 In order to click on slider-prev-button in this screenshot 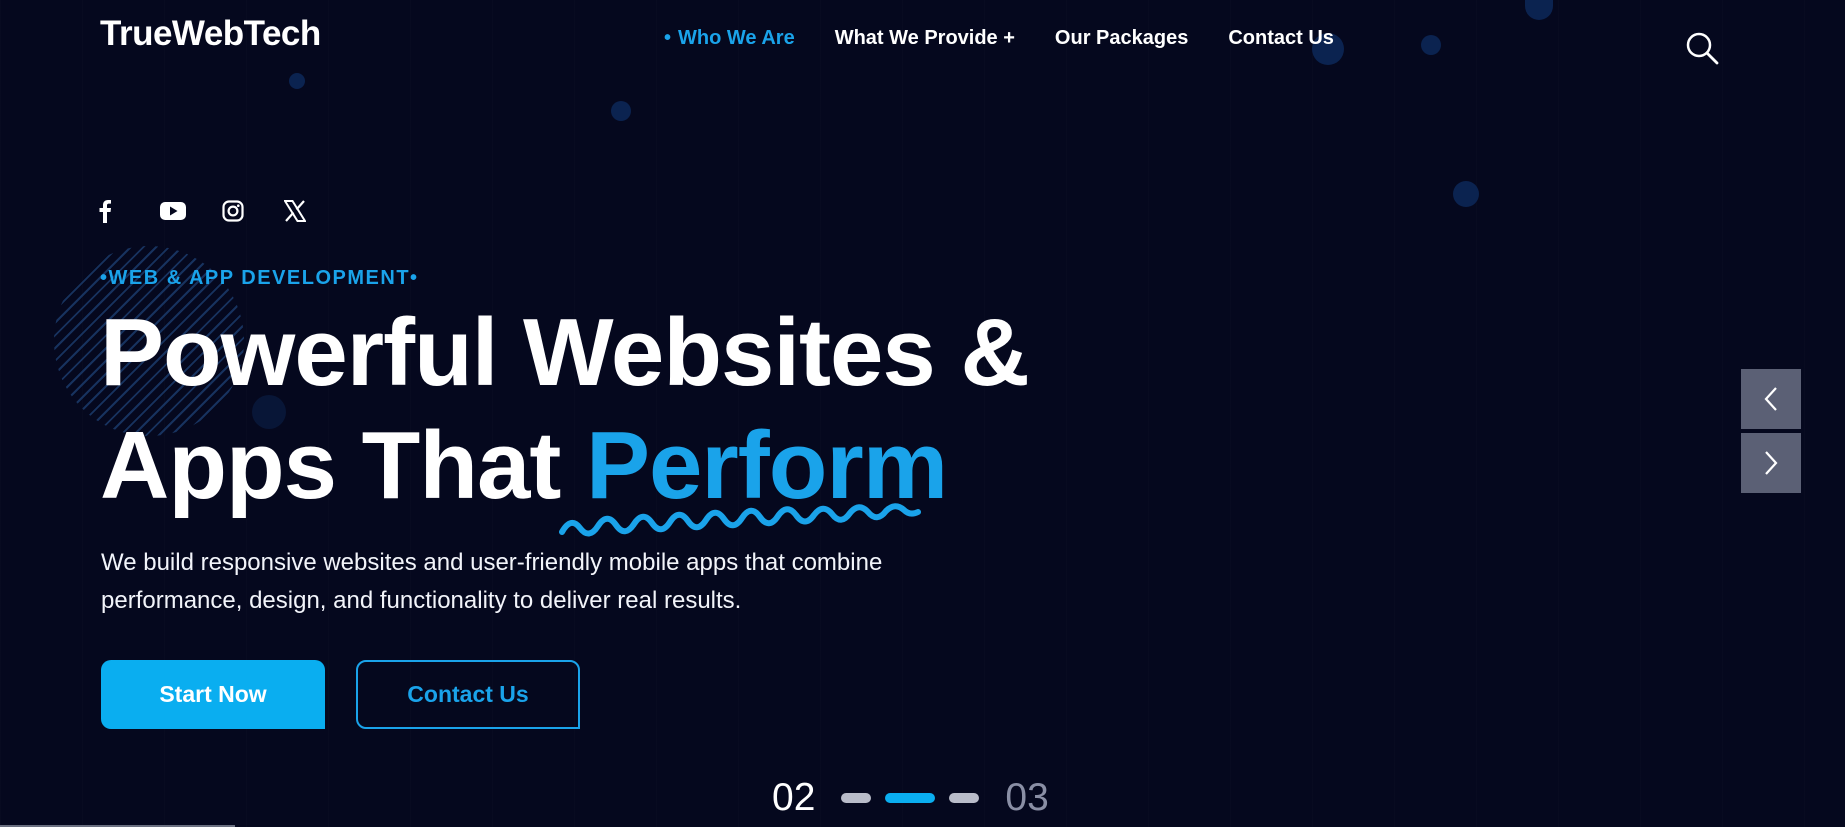, I will do `click(1771, 399)`.